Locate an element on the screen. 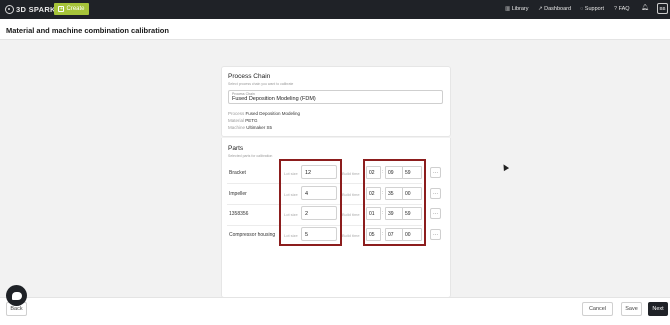 The image size is (670, 325). parts-title: Parts is located at coordinates (236, 148).